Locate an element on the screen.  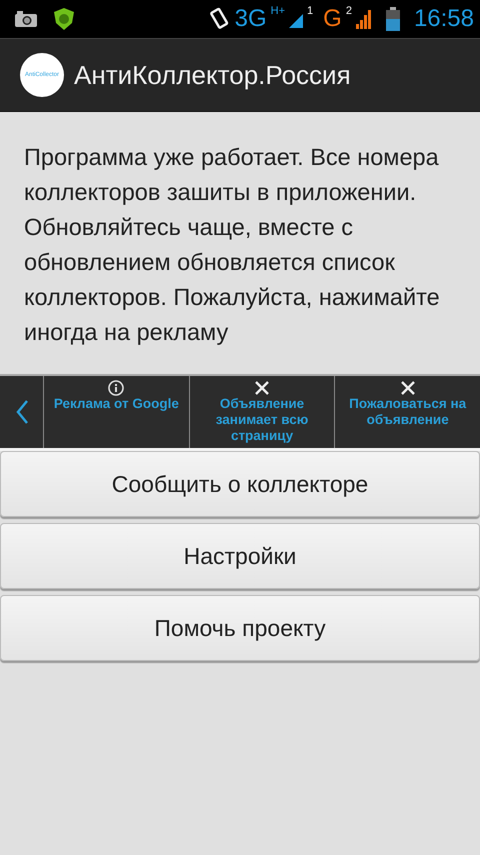
app-title: АнтиКоллектор.Россия is located at coordinates (212, 75).